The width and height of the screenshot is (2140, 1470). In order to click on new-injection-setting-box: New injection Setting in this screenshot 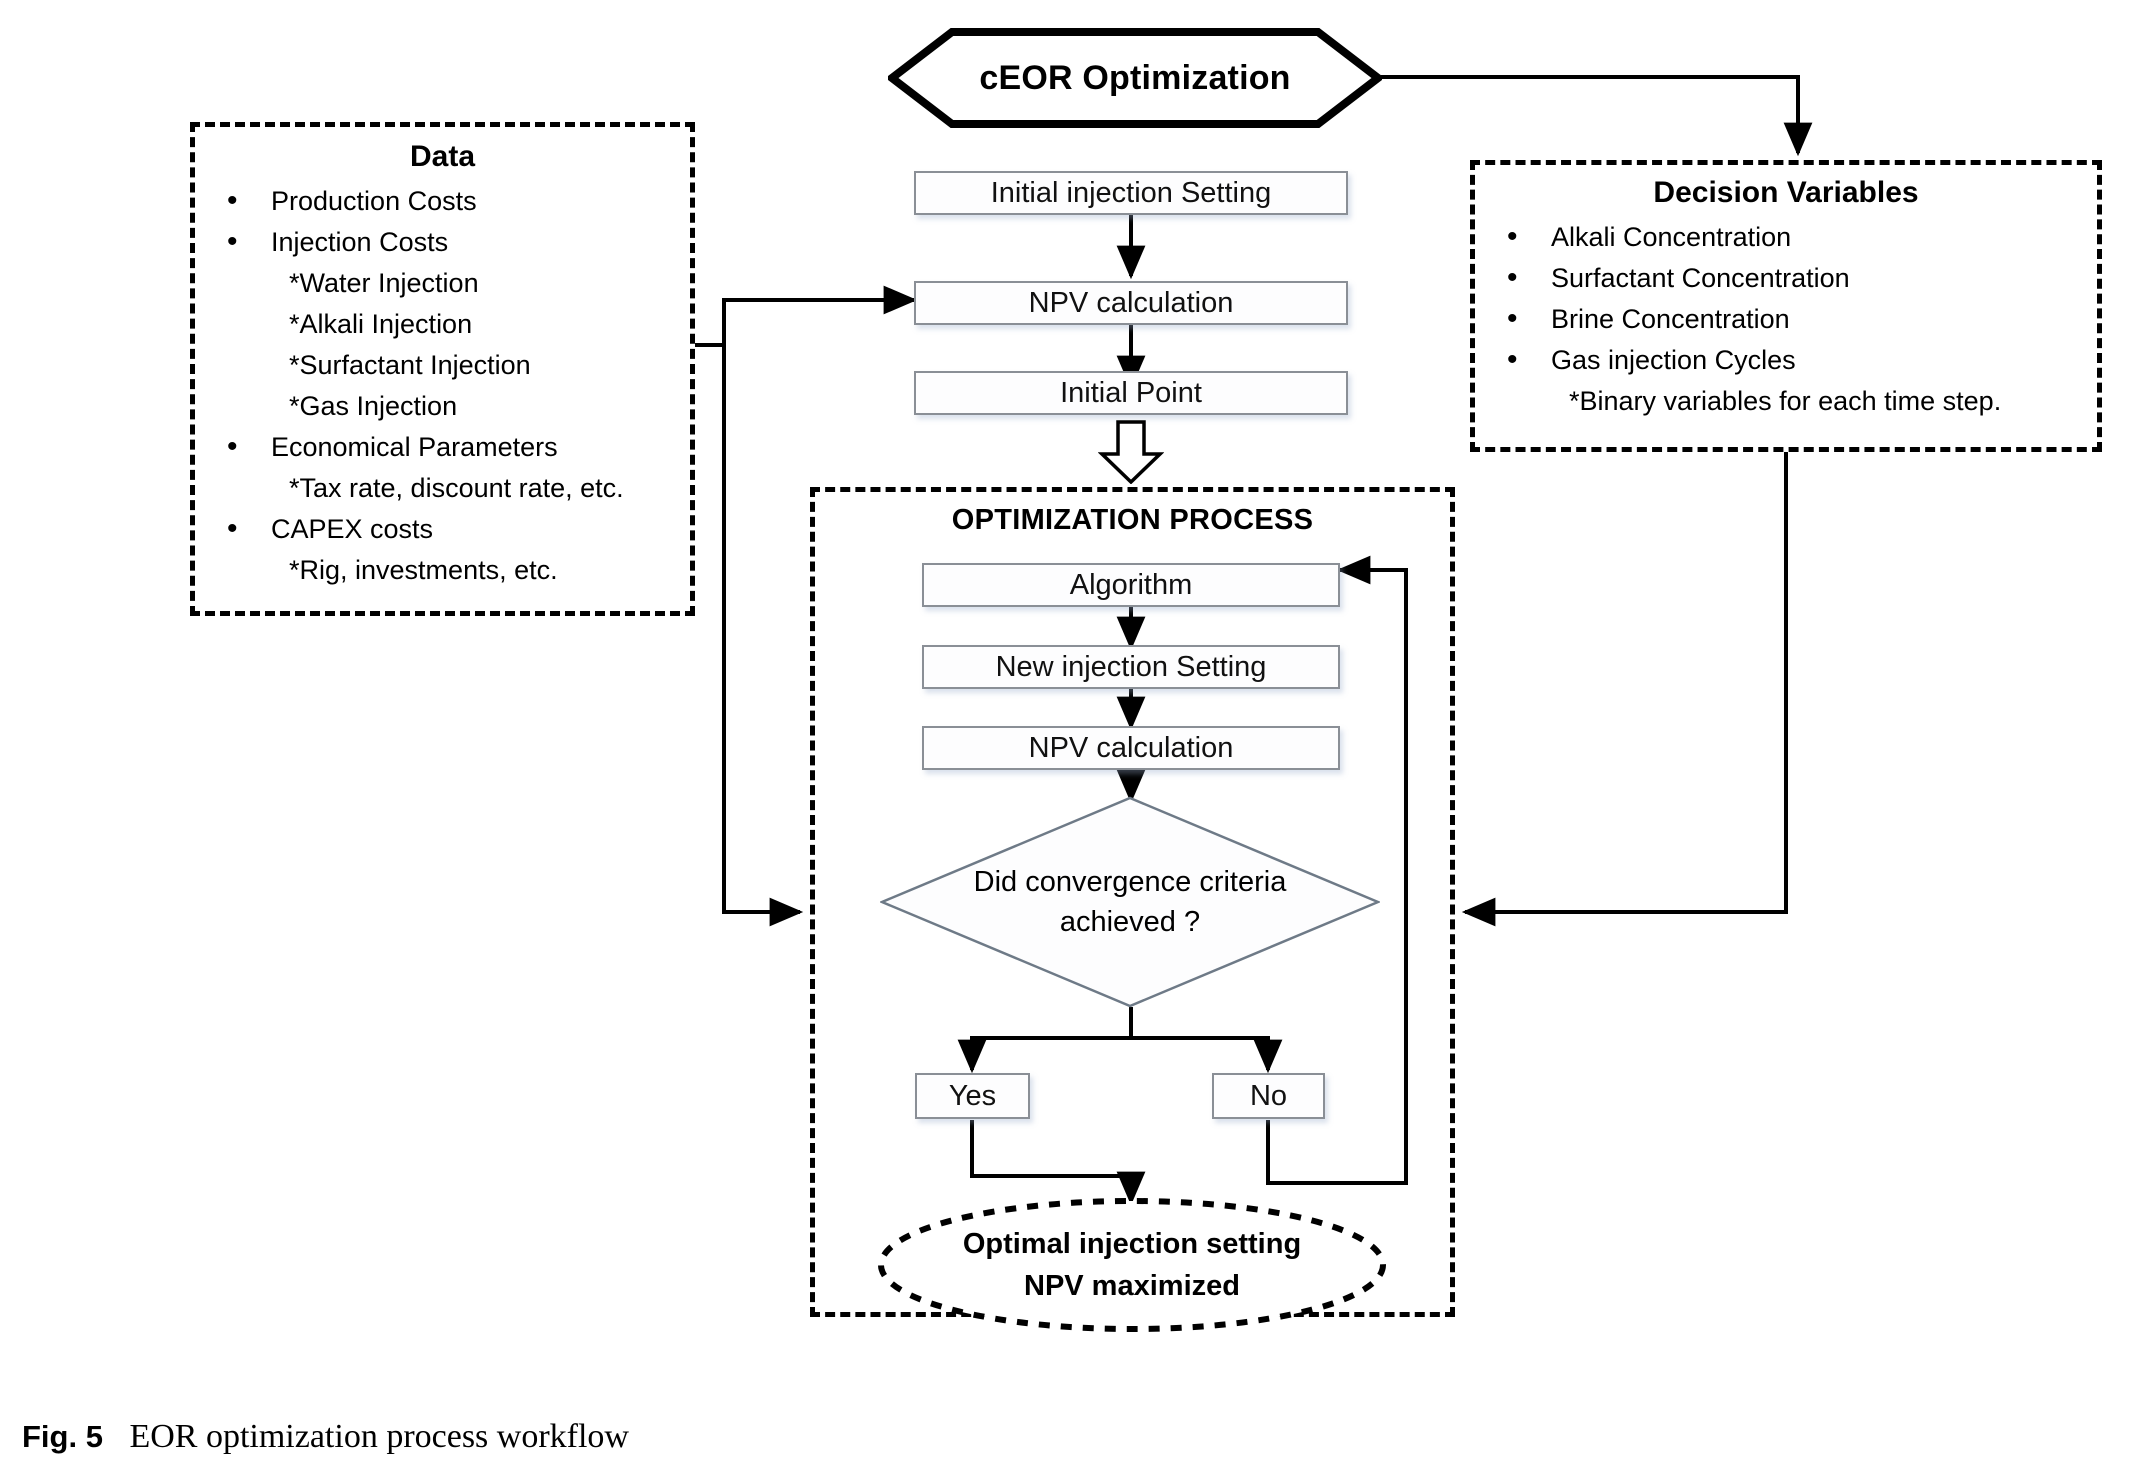, I will do `click(1131, 667)`.